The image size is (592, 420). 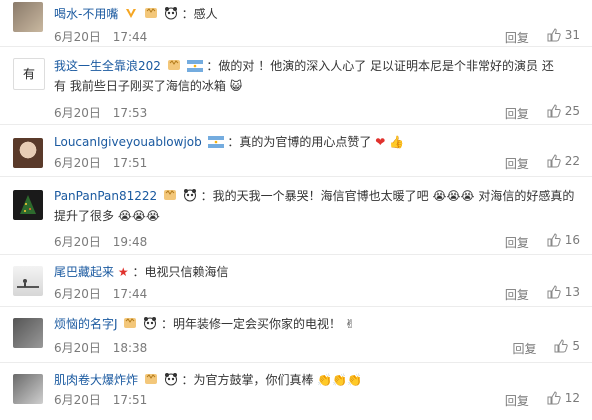 I want to click on avatar: 有, so click(x=29, y=74).